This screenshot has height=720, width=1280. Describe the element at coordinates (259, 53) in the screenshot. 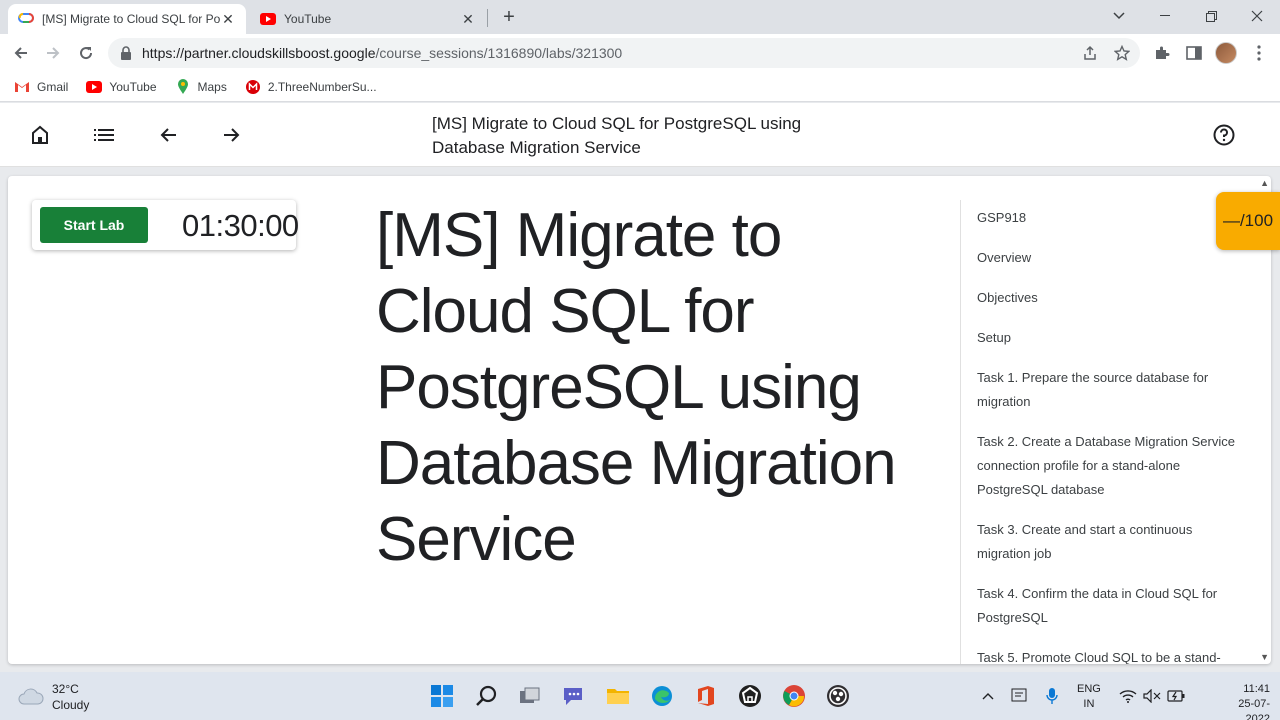

I see `url-host: https://partner.cloudskillsboost.google` at that location.